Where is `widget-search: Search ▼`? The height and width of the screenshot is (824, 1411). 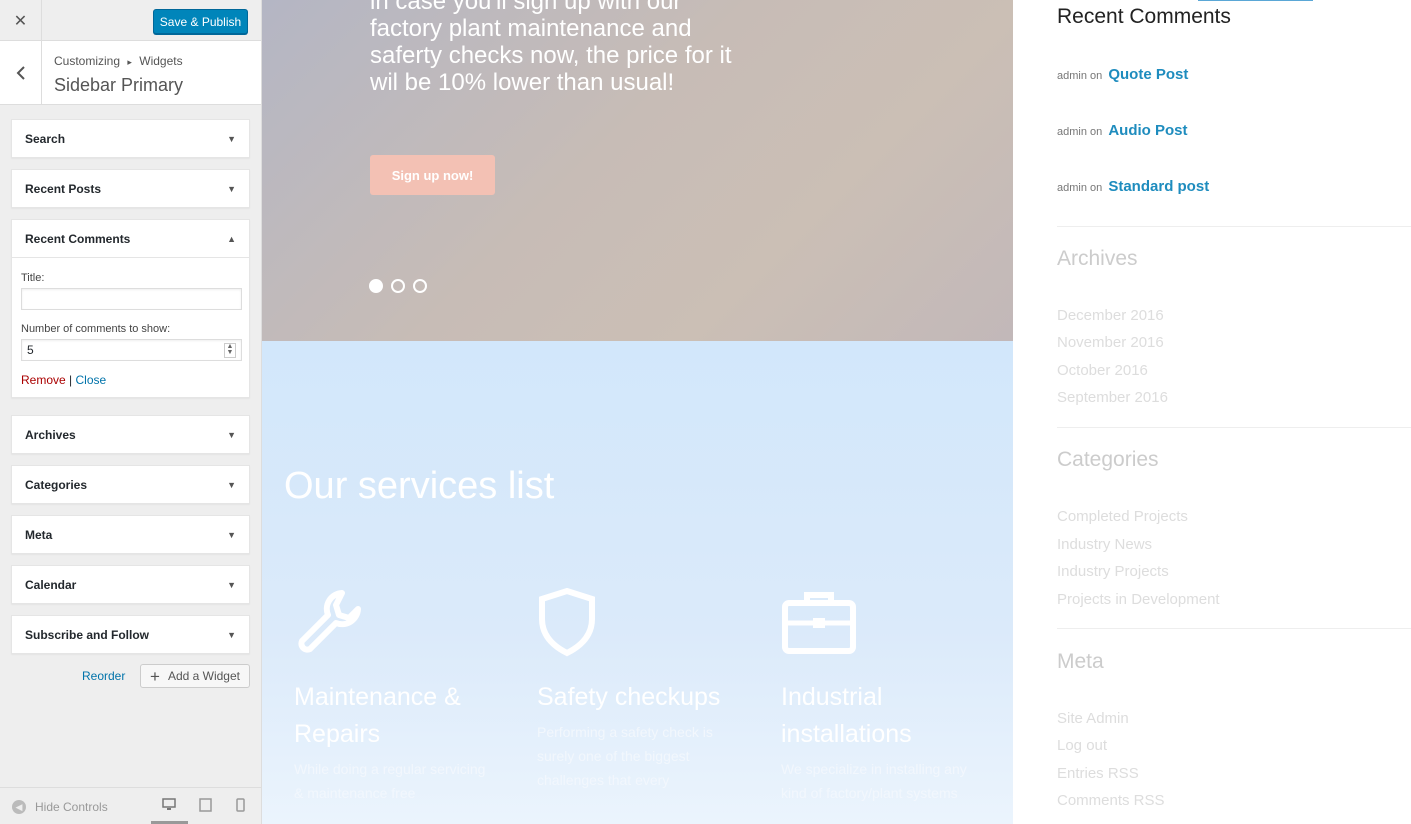
widget-search: Search ▼ is located at coordinates (130, 138).